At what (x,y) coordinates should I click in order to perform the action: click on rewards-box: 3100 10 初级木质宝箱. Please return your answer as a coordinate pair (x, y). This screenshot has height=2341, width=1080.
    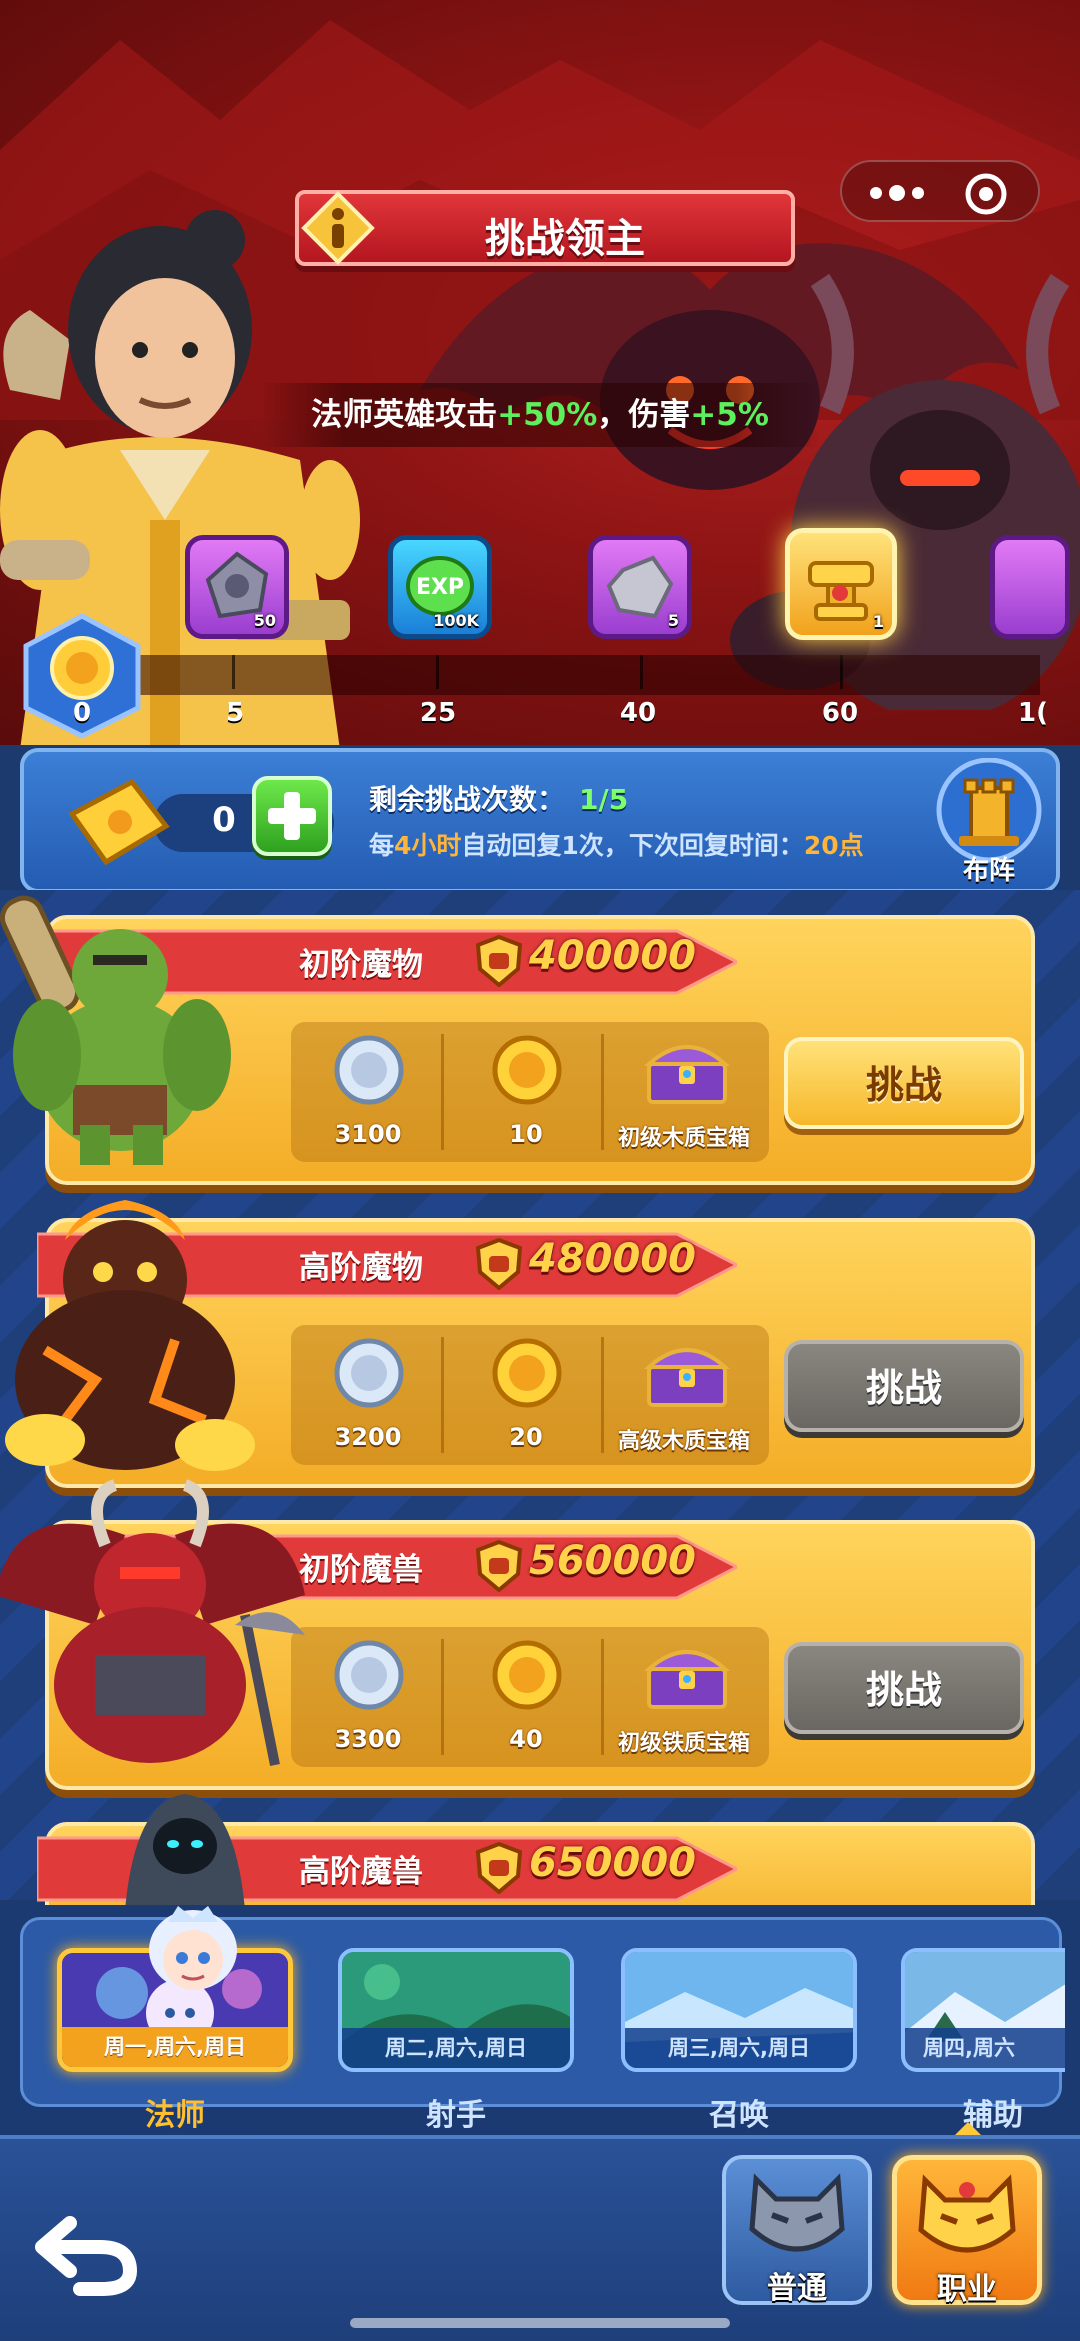
    Looking at the image, I should click on (530, 1092).